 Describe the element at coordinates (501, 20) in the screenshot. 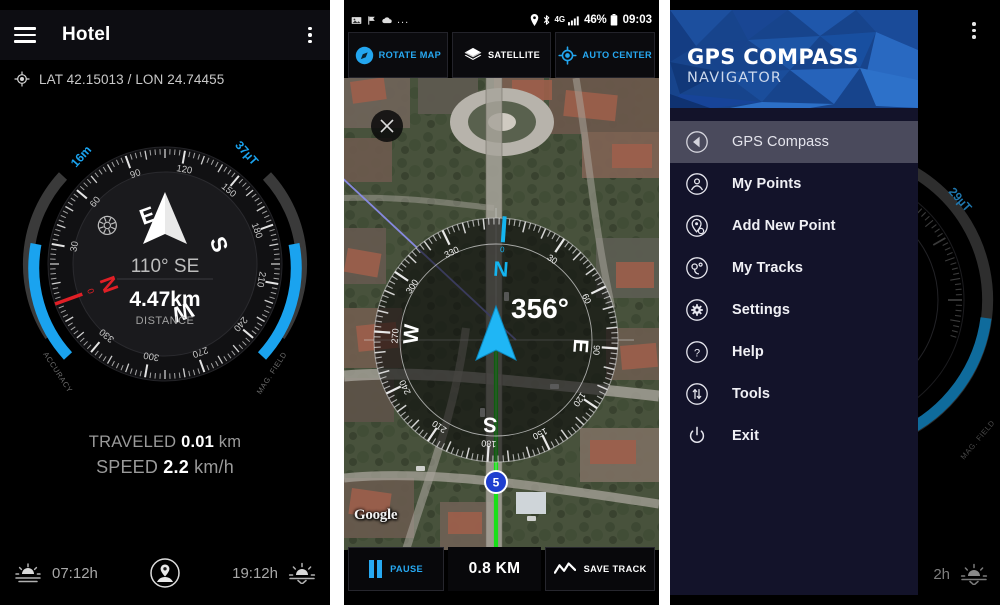

I see `status-bar: ... 4G 46% 09:03` at that location.